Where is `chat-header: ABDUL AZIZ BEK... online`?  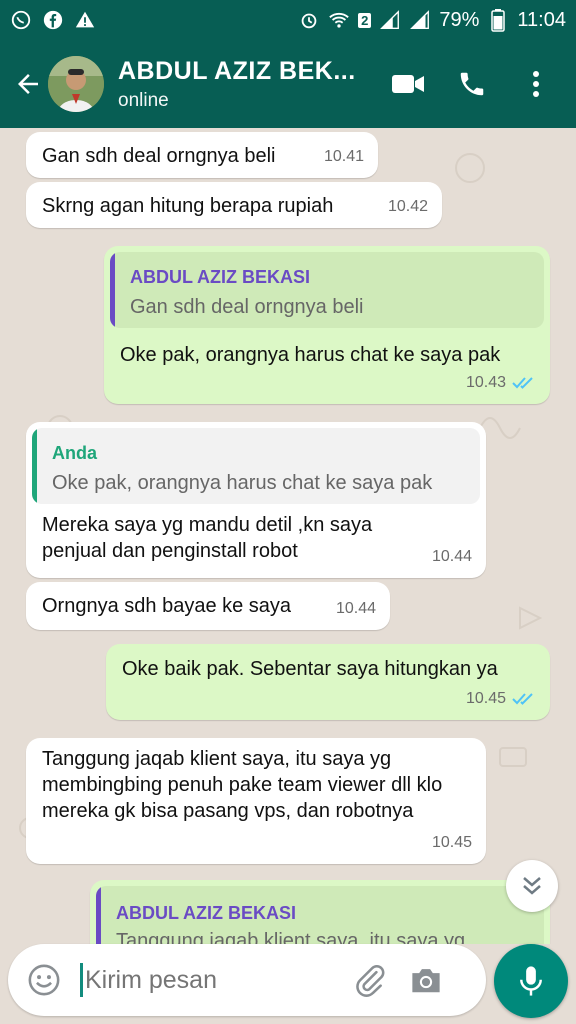 chat-header: ABDUL AZIZ BEK... online is located at coordinates (288, 84).